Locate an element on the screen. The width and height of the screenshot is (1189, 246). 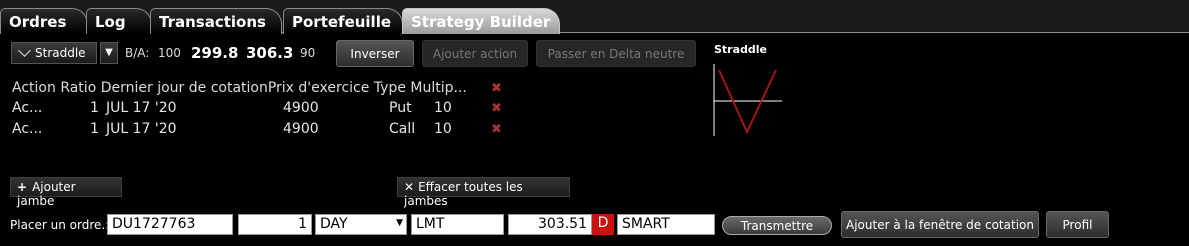
bid-ask-label: B/A: is located at coordinates (137, 53).